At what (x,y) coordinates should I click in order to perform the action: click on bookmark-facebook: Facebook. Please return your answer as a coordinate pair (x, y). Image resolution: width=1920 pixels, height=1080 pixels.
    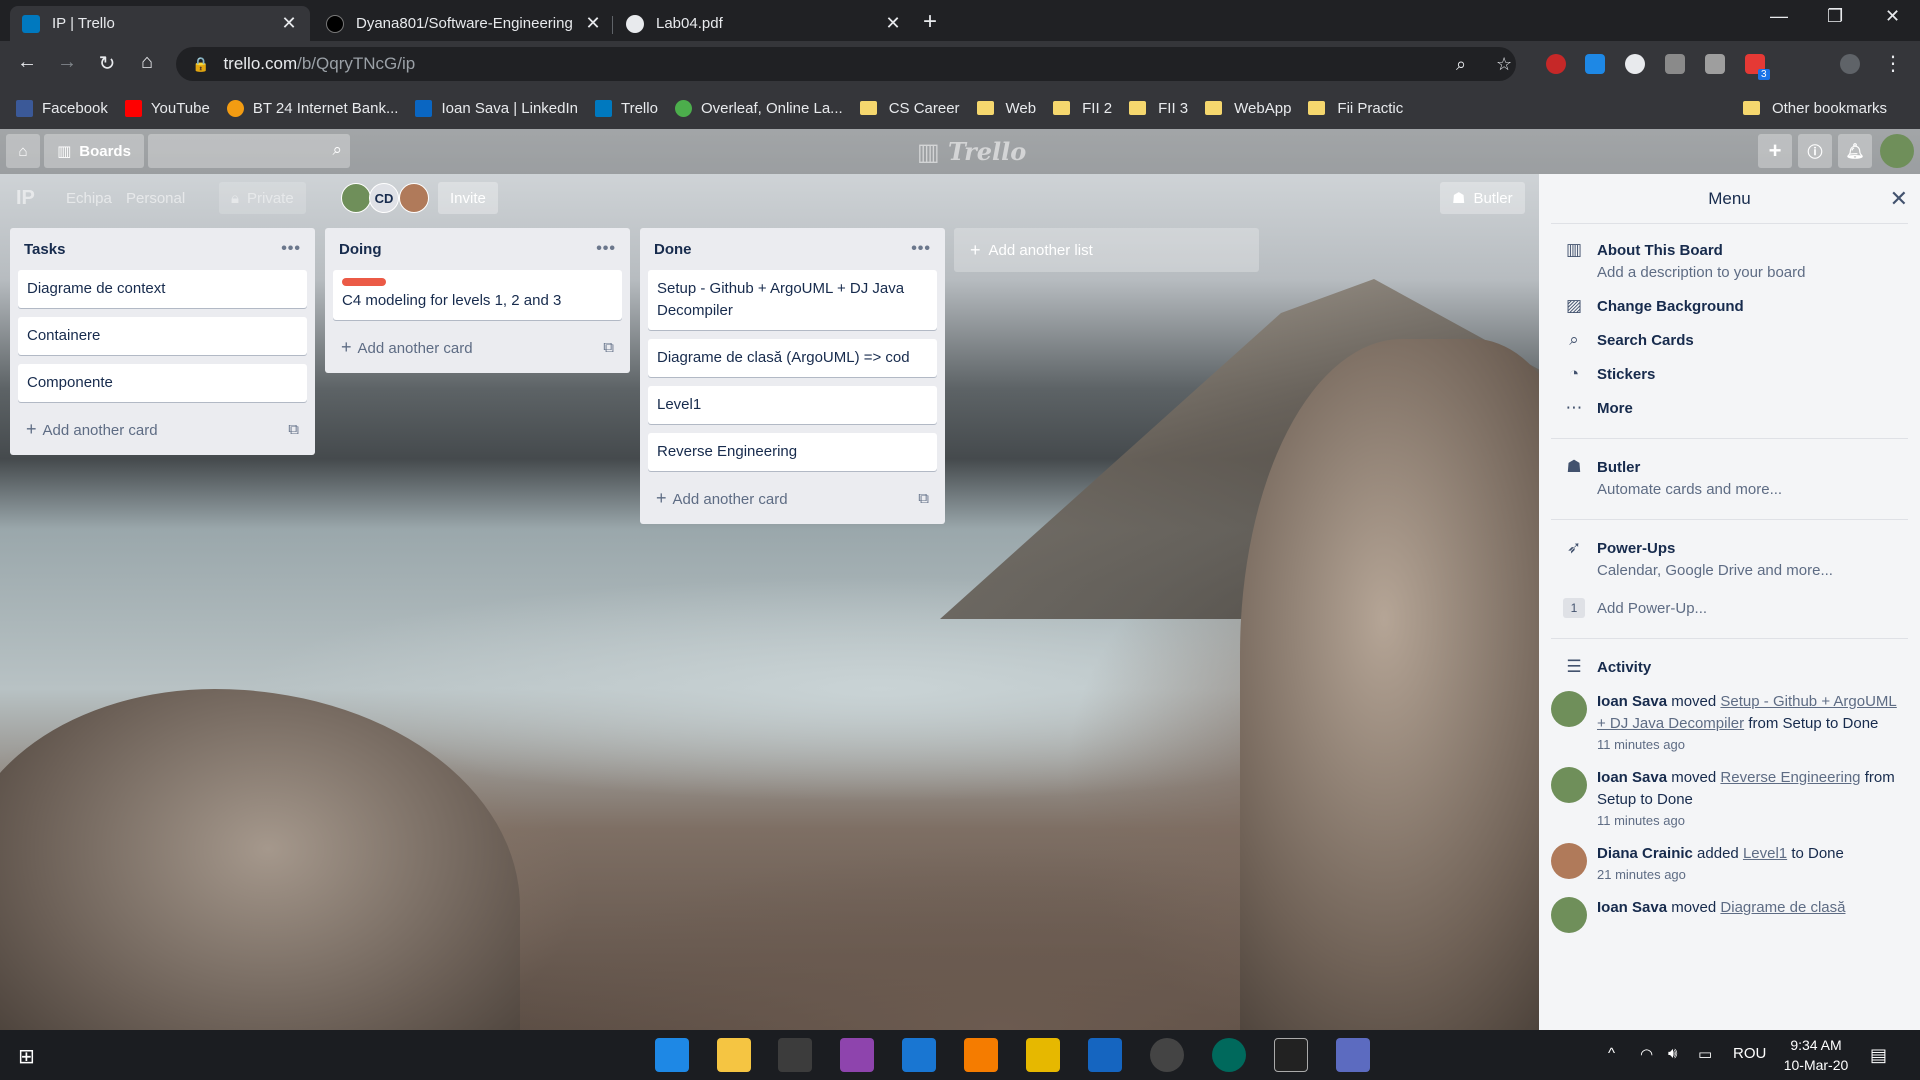
    Looking at the image, I should click on (62, 108).